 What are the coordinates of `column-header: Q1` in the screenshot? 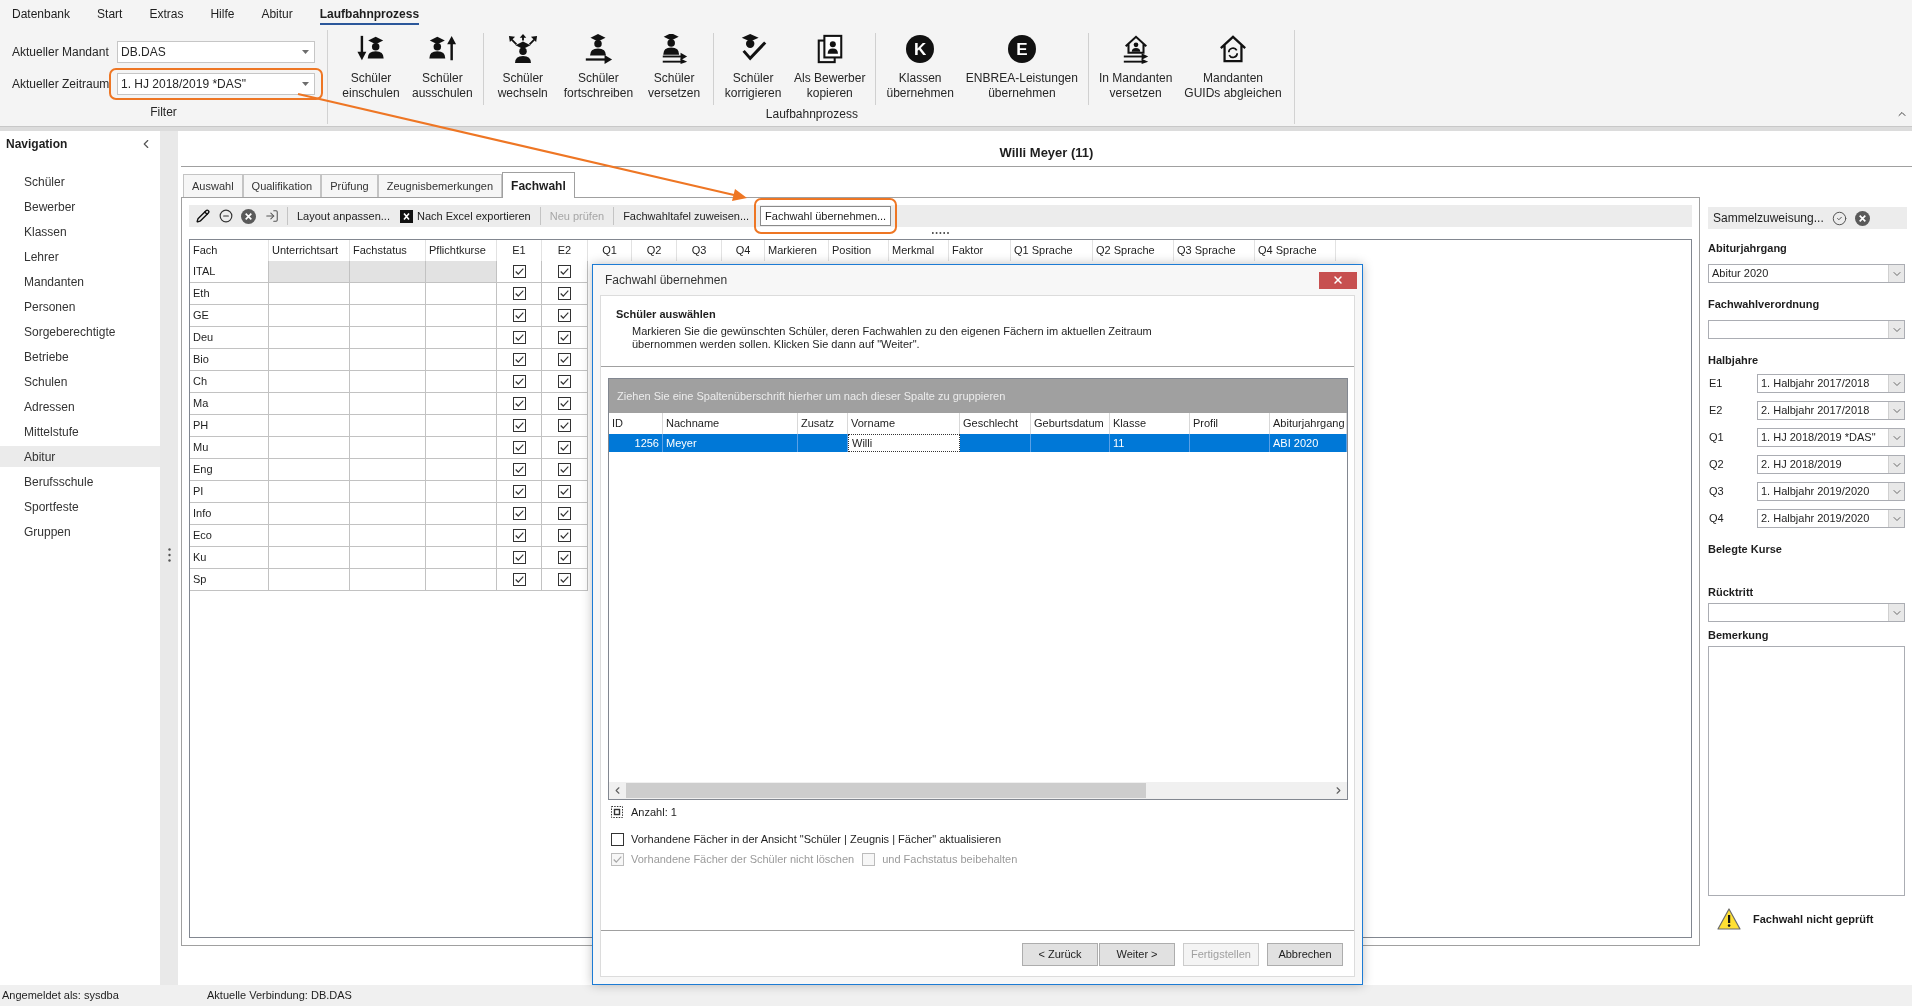 It's located at (610, 250).